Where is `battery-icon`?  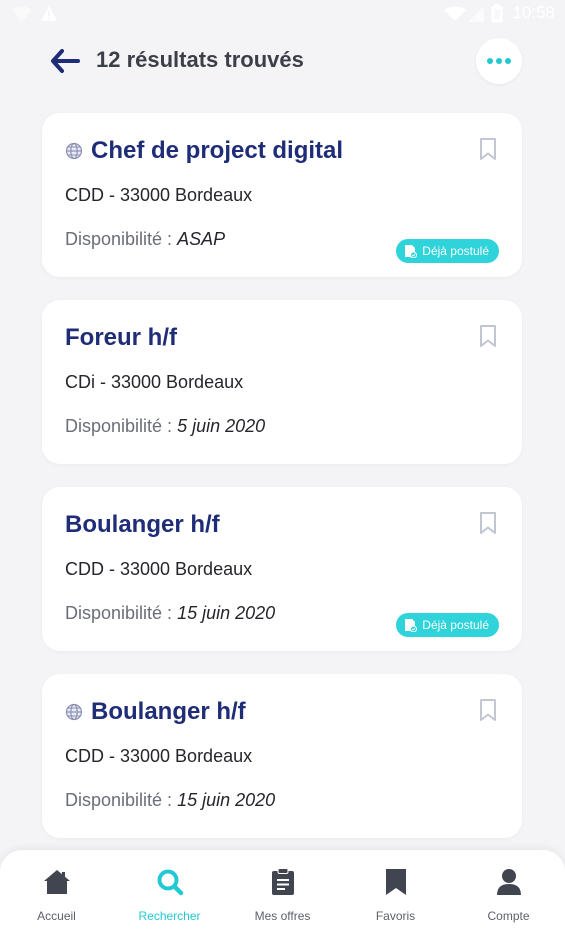 battery-icon is located at coordinates (497, 13).